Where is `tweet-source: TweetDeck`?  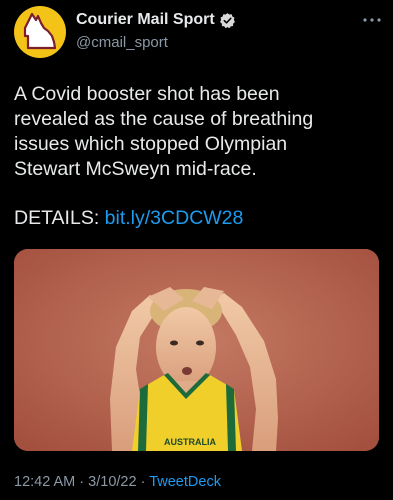 tweet-source: TweetDeck is located at coordinates (185, 482).